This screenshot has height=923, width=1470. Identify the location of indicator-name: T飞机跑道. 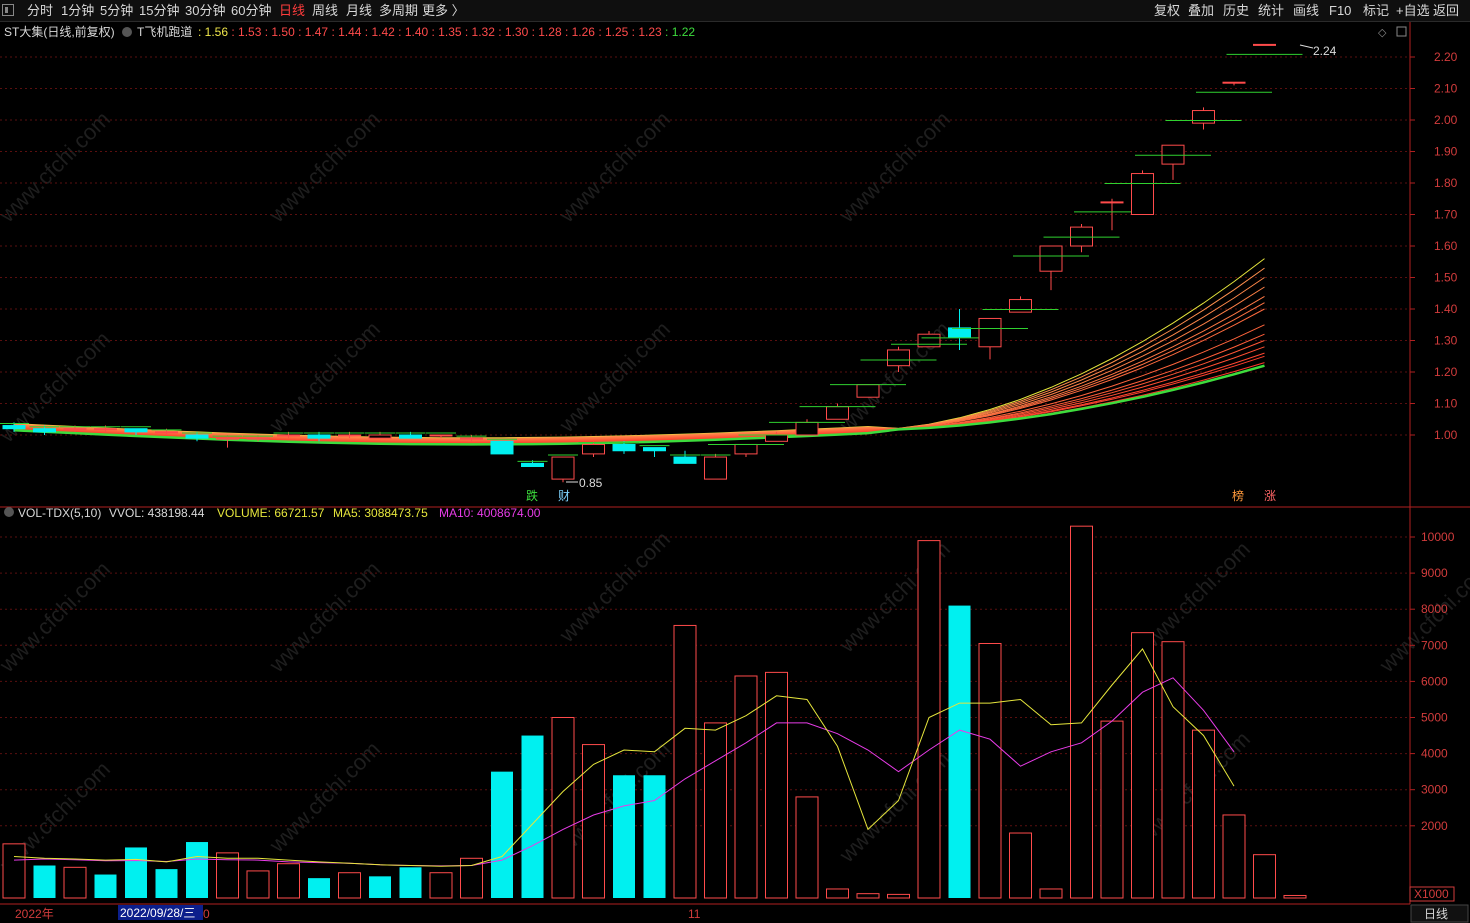
(164, 32).